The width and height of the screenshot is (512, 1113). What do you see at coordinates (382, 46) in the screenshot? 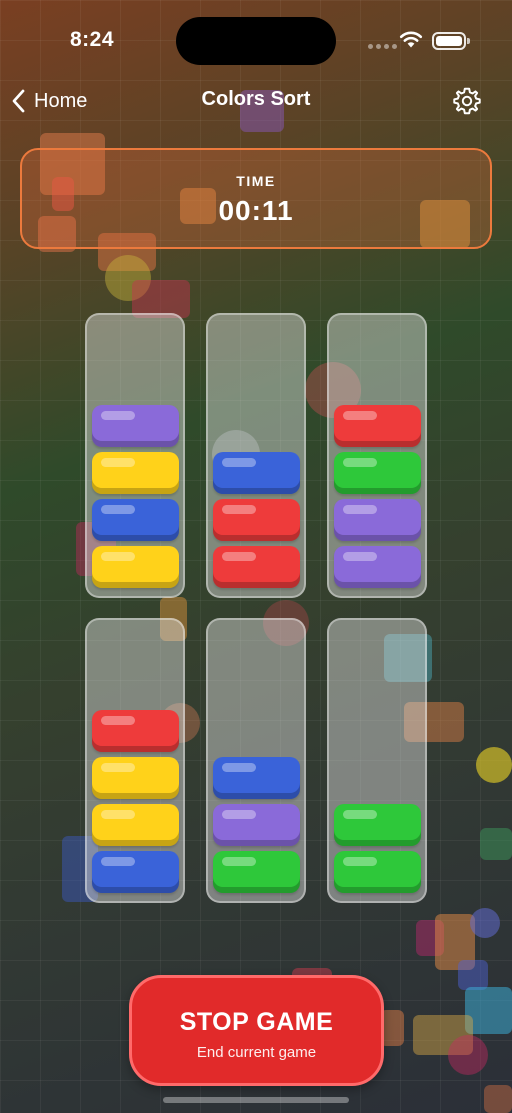
I see `cellular-signal-icon` at bounding box center [382, 46].